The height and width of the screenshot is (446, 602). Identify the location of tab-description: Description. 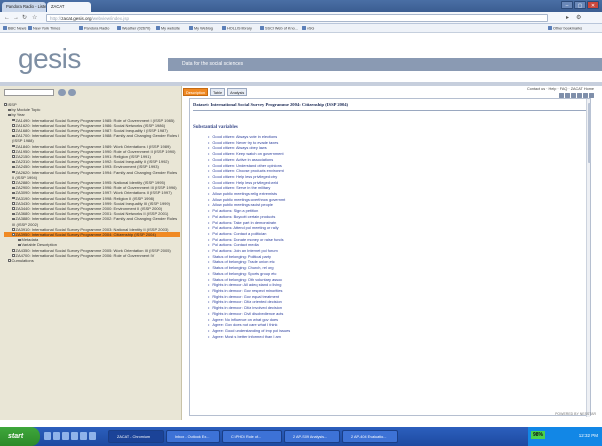
(195, 92).